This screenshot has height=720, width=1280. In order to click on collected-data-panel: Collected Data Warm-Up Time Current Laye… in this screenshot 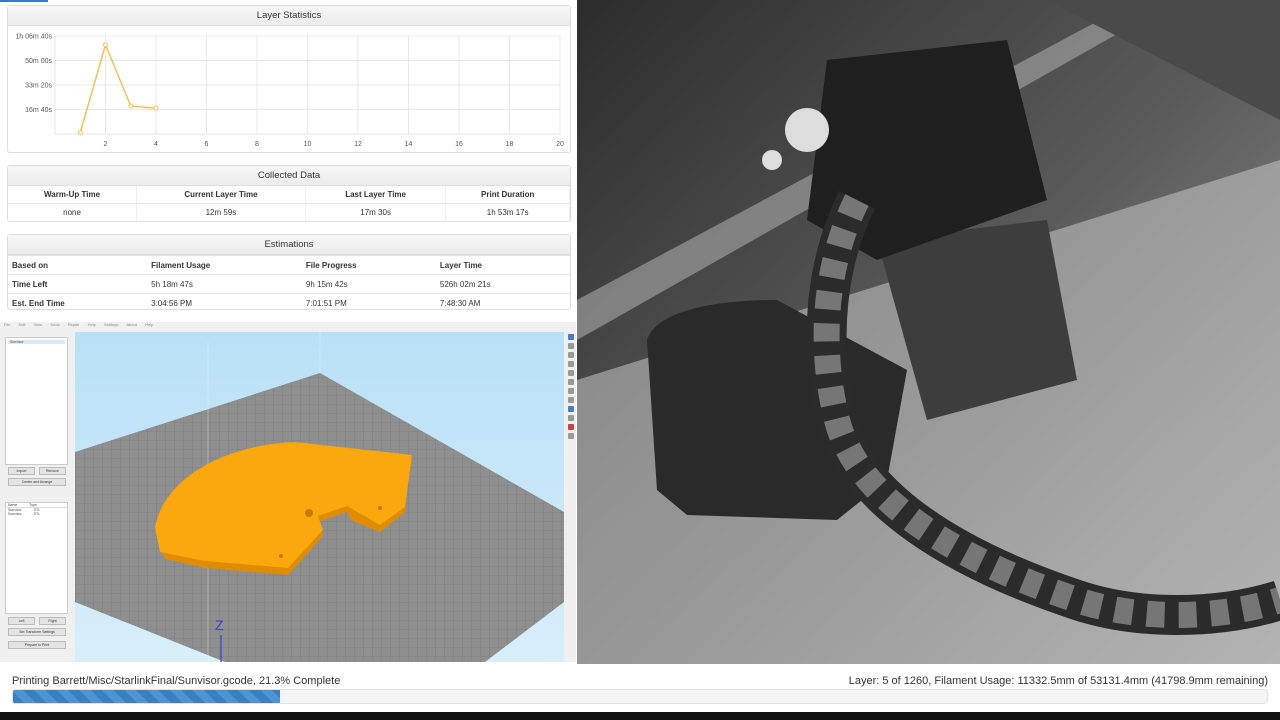, I will do `click(289, 193)`.